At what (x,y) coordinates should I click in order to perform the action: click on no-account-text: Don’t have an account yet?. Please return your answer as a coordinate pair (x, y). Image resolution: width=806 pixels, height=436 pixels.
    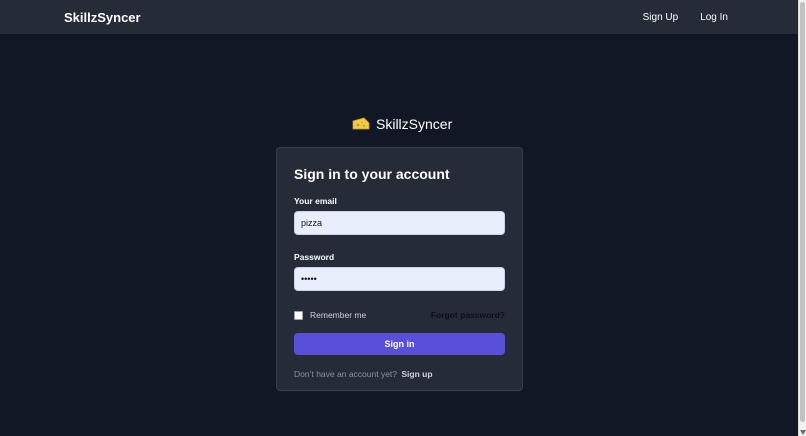
    Looking at the image, I should click on (346, 374).